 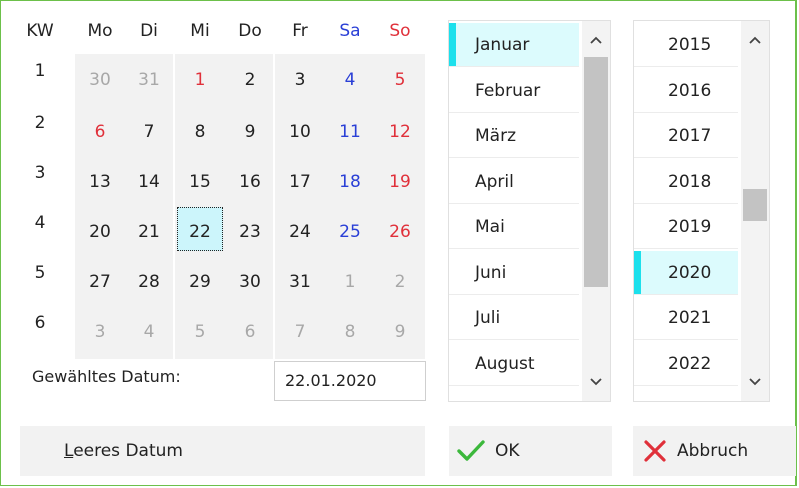 What do you see at coordinates (514, 45) in the screenshot?
I see `month-item: Januar` at bounding box center [514, 45].